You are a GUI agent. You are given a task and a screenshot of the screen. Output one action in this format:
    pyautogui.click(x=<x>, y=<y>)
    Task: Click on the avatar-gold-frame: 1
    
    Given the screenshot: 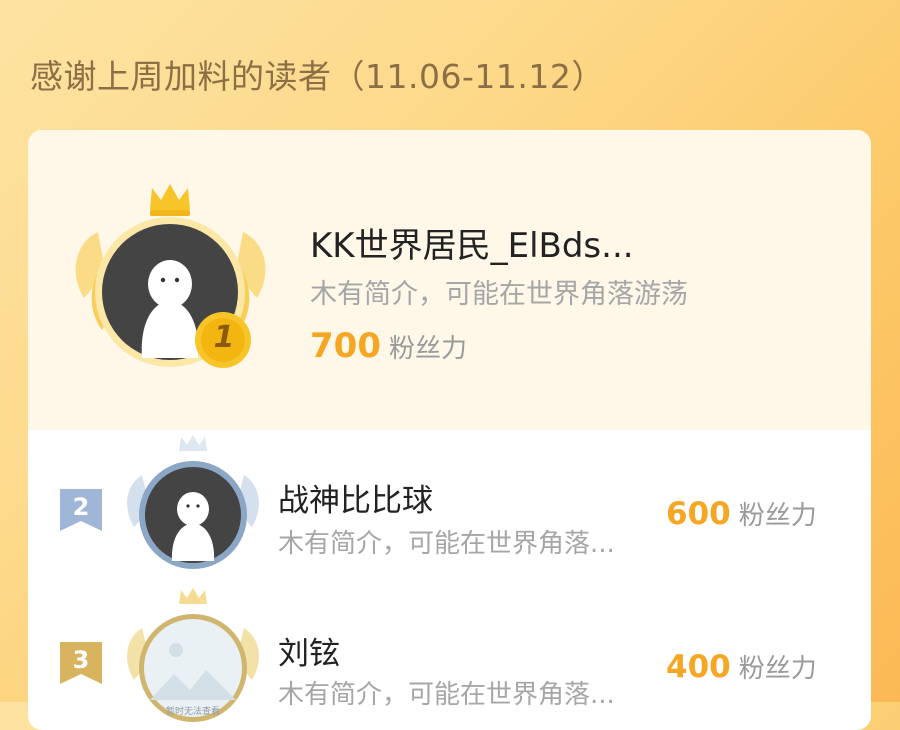 What is the action you would take?
    pyautogui.click(x=170, y=277)
    